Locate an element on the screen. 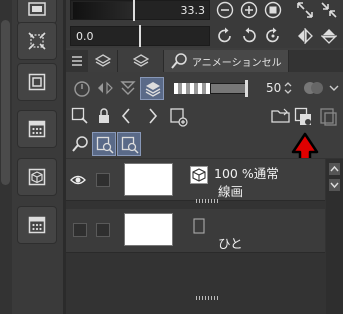 Image resolution: width=343 pixels, height=314 pixels. layer-name: 線画 is located at coordinates (230, 190).